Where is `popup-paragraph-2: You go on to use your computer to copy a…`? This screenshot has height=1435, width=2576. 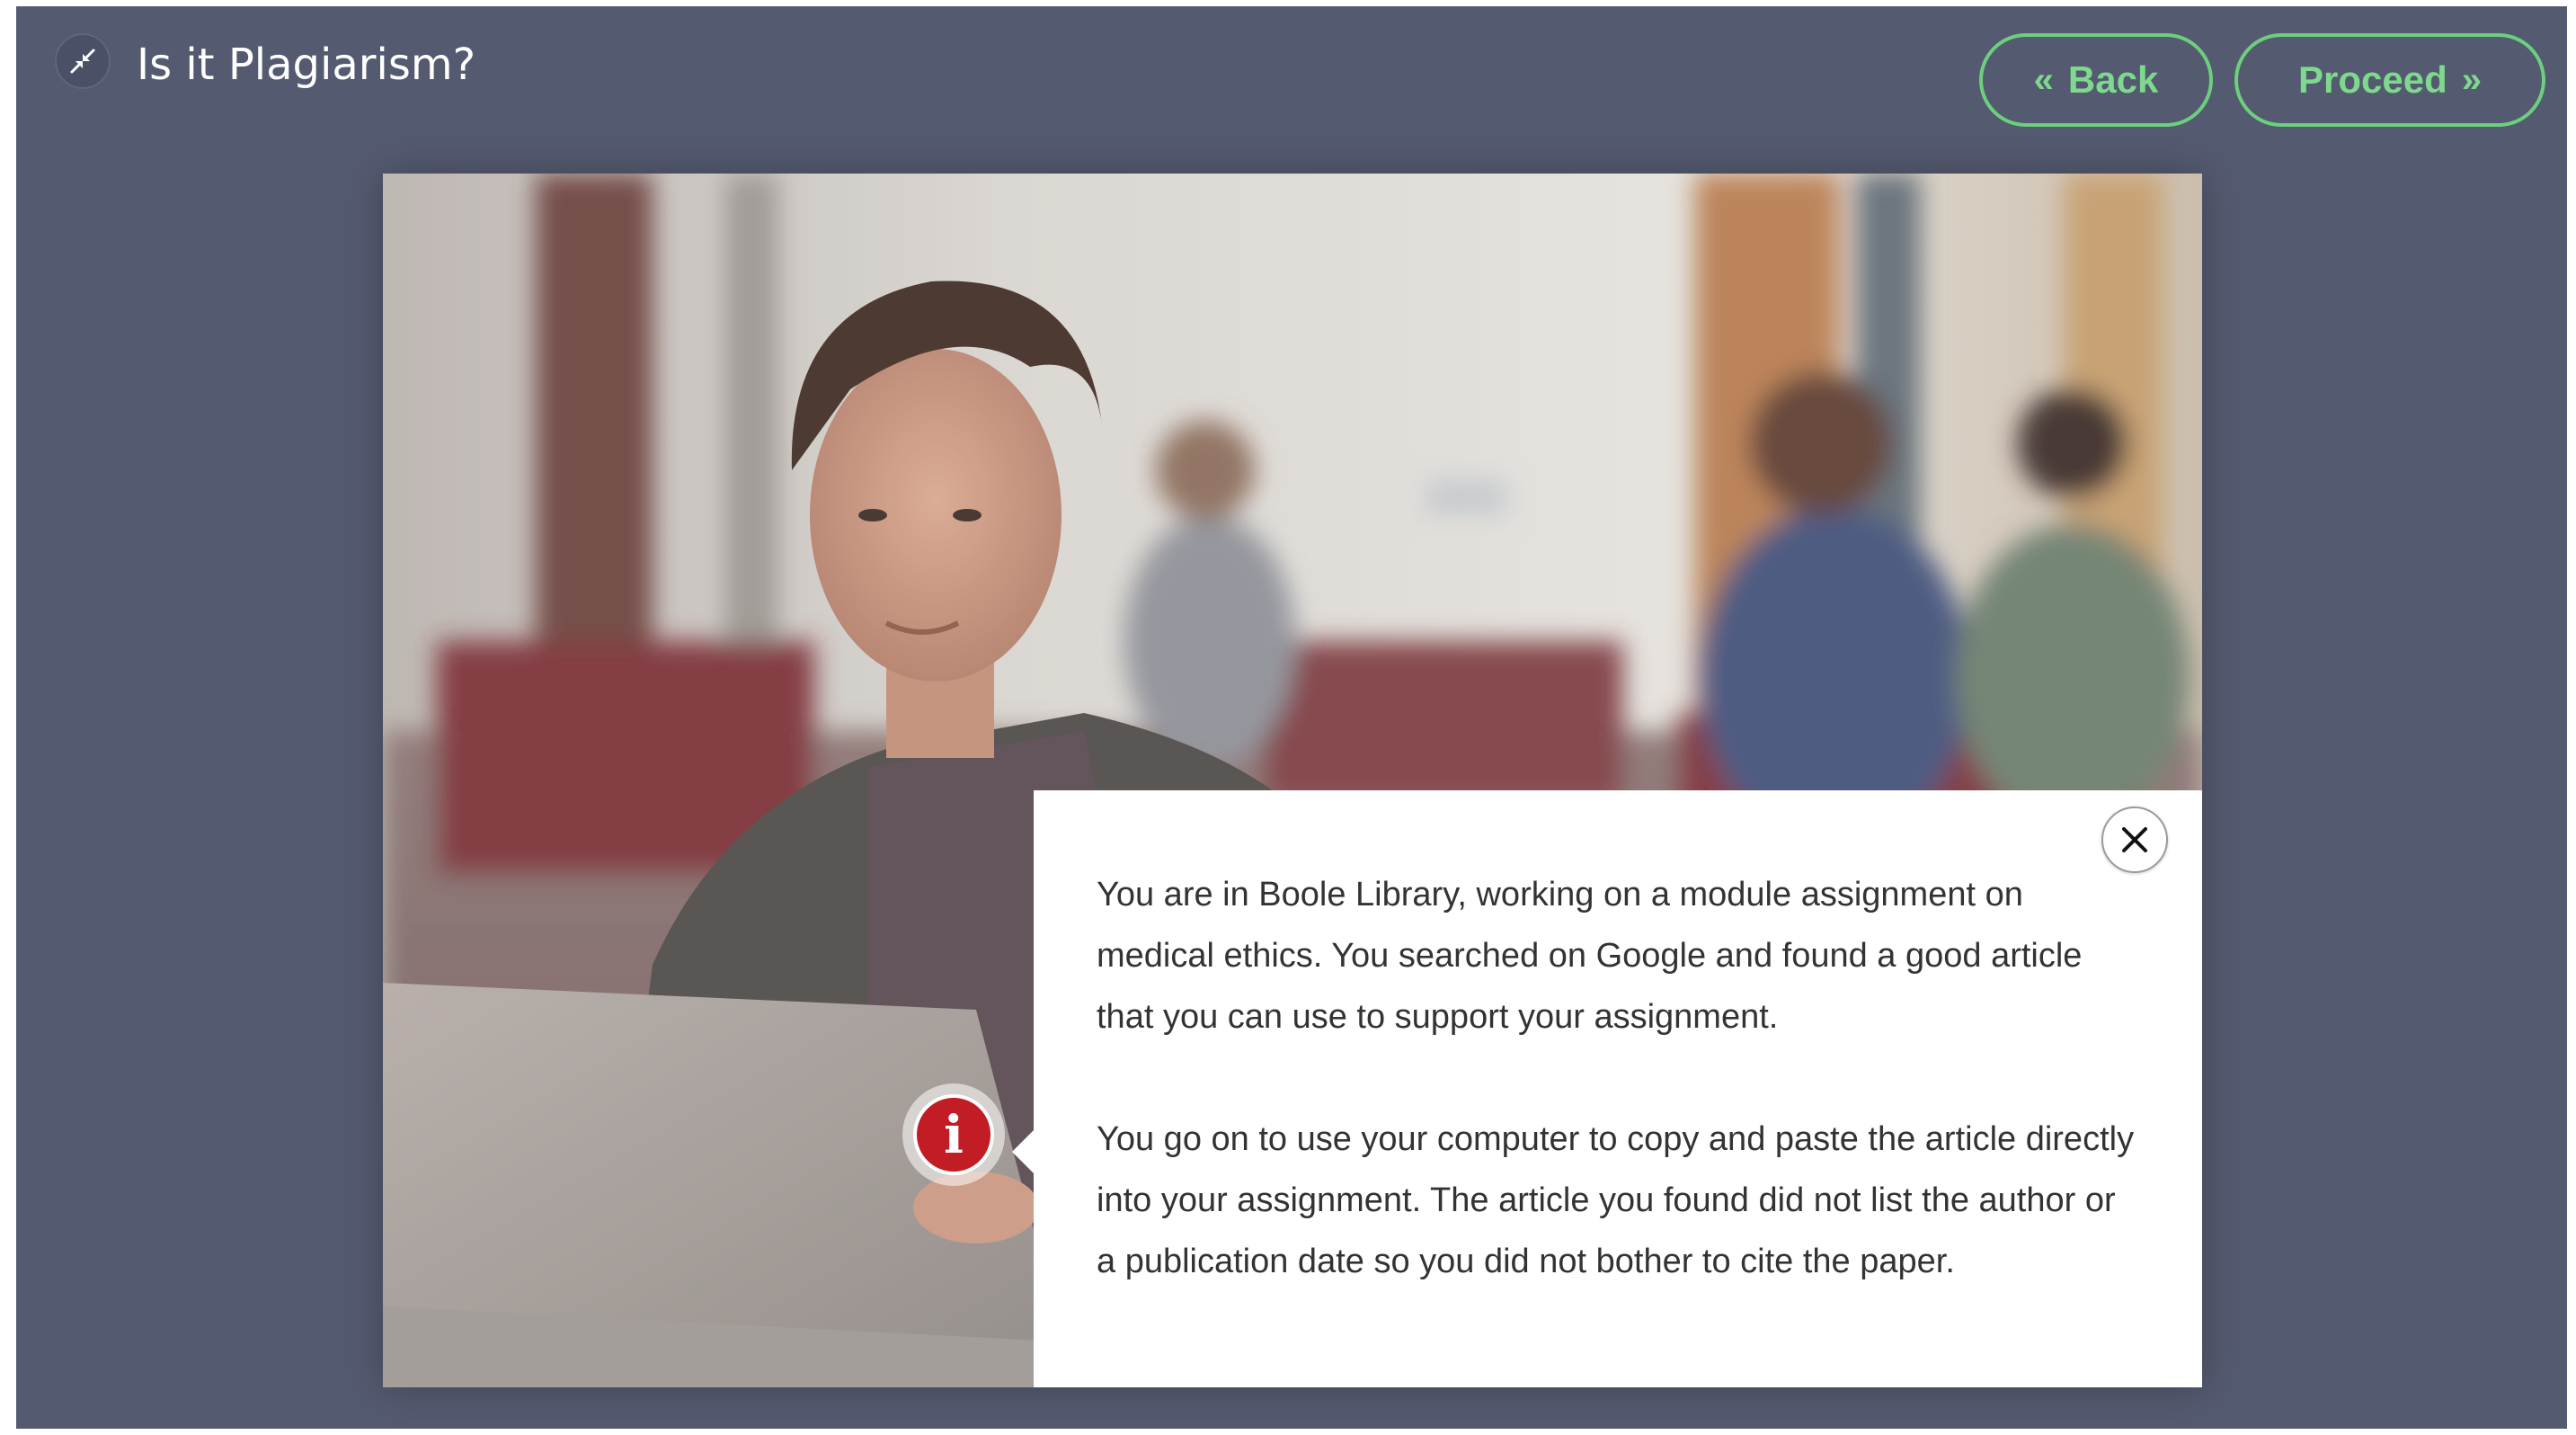 popup-paragraph-2: You go on to use your computer to copy a… is located at coordinates (1616, 1200).